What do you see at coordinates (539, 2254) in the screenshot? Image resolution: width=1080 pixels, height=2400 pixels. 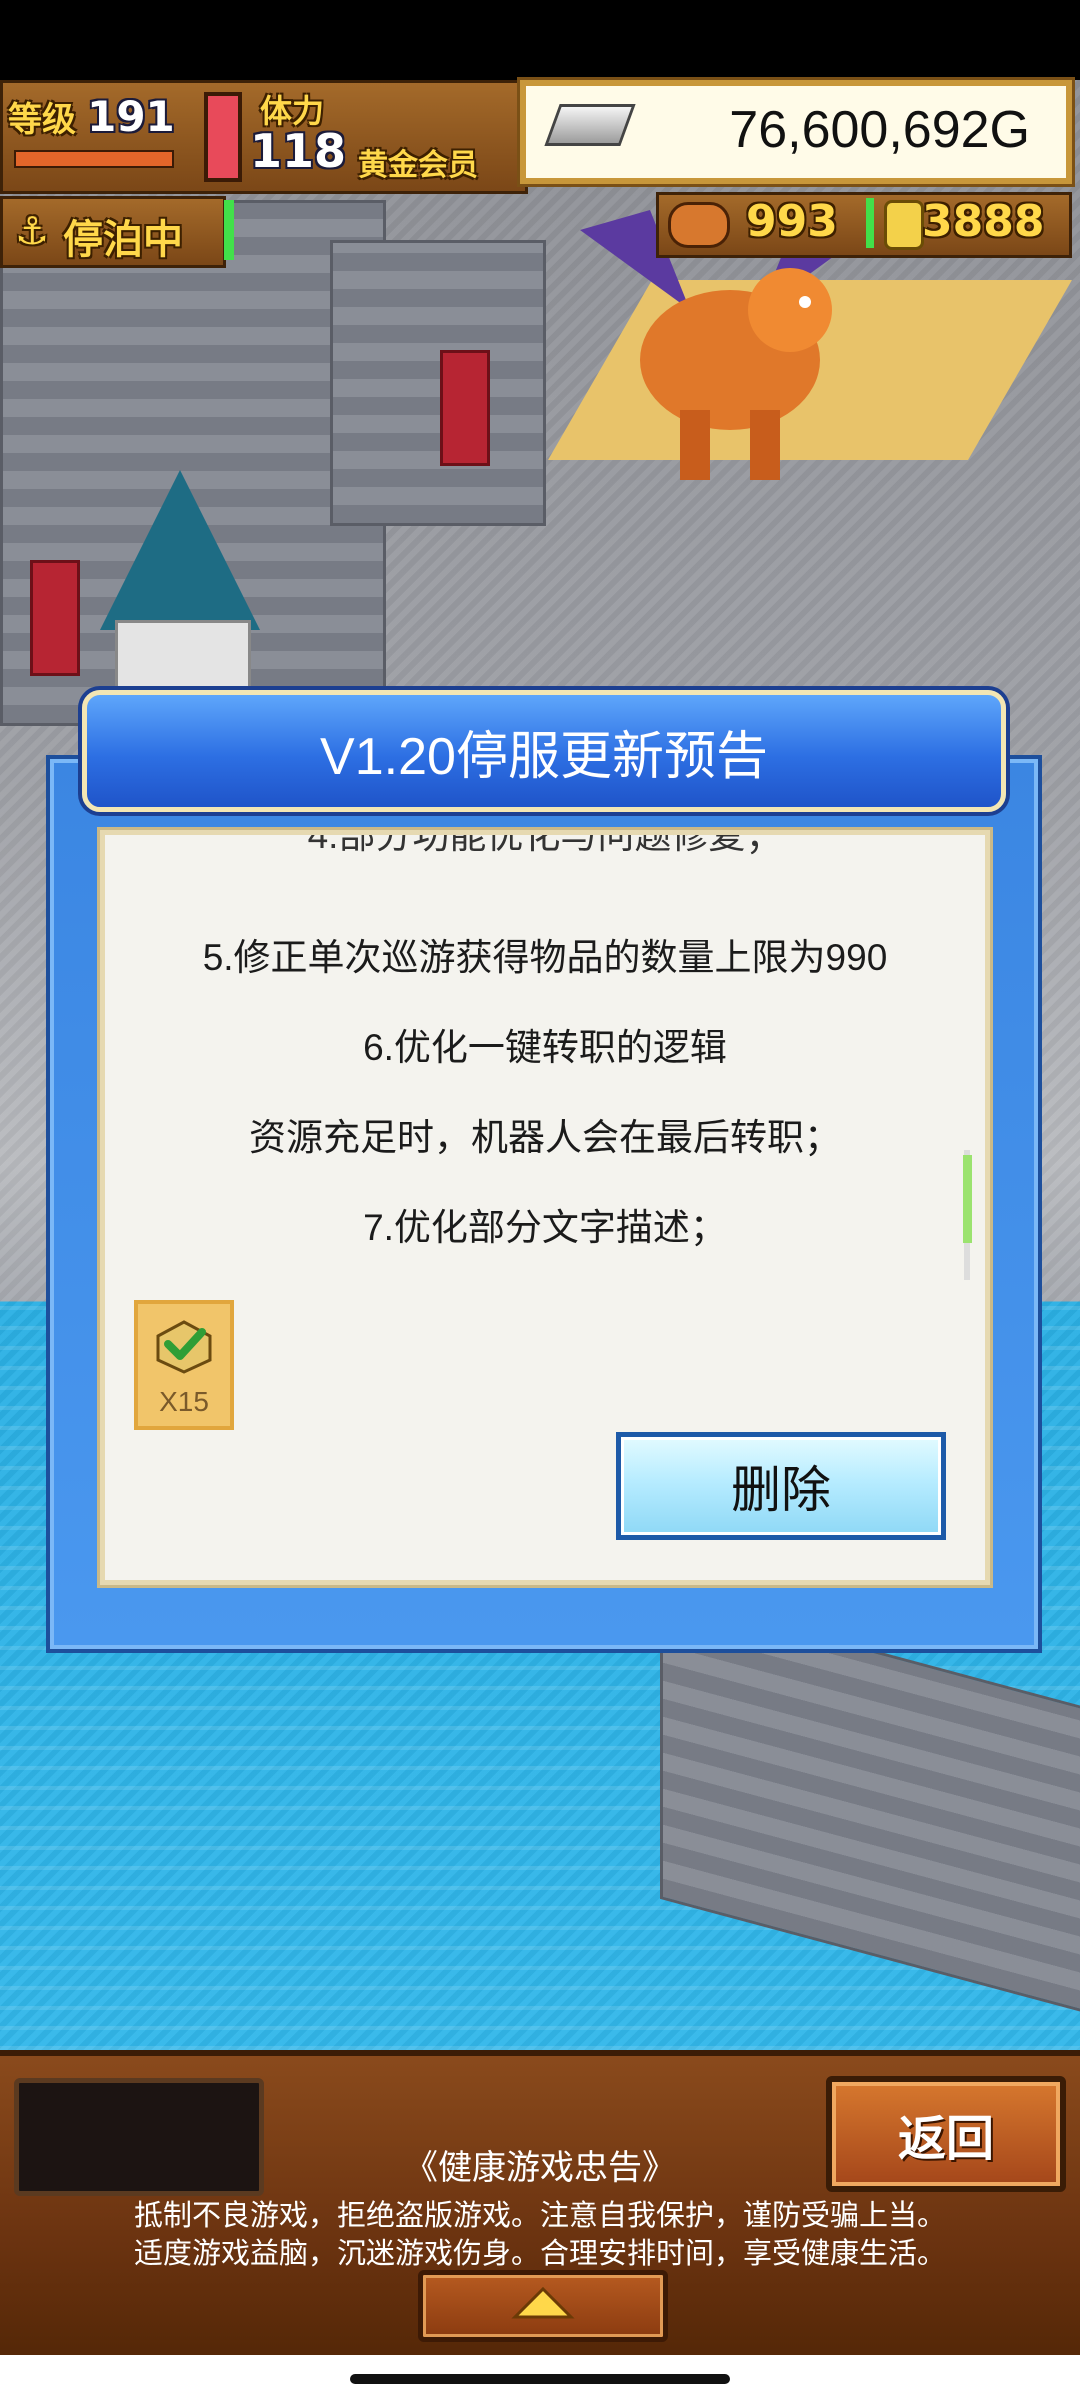 I see `health-advisory-line: 适度游戏益脑，沉迷游戏伤身。合理安排时间，享受健康生活。` at bounding box center [539, 2254].